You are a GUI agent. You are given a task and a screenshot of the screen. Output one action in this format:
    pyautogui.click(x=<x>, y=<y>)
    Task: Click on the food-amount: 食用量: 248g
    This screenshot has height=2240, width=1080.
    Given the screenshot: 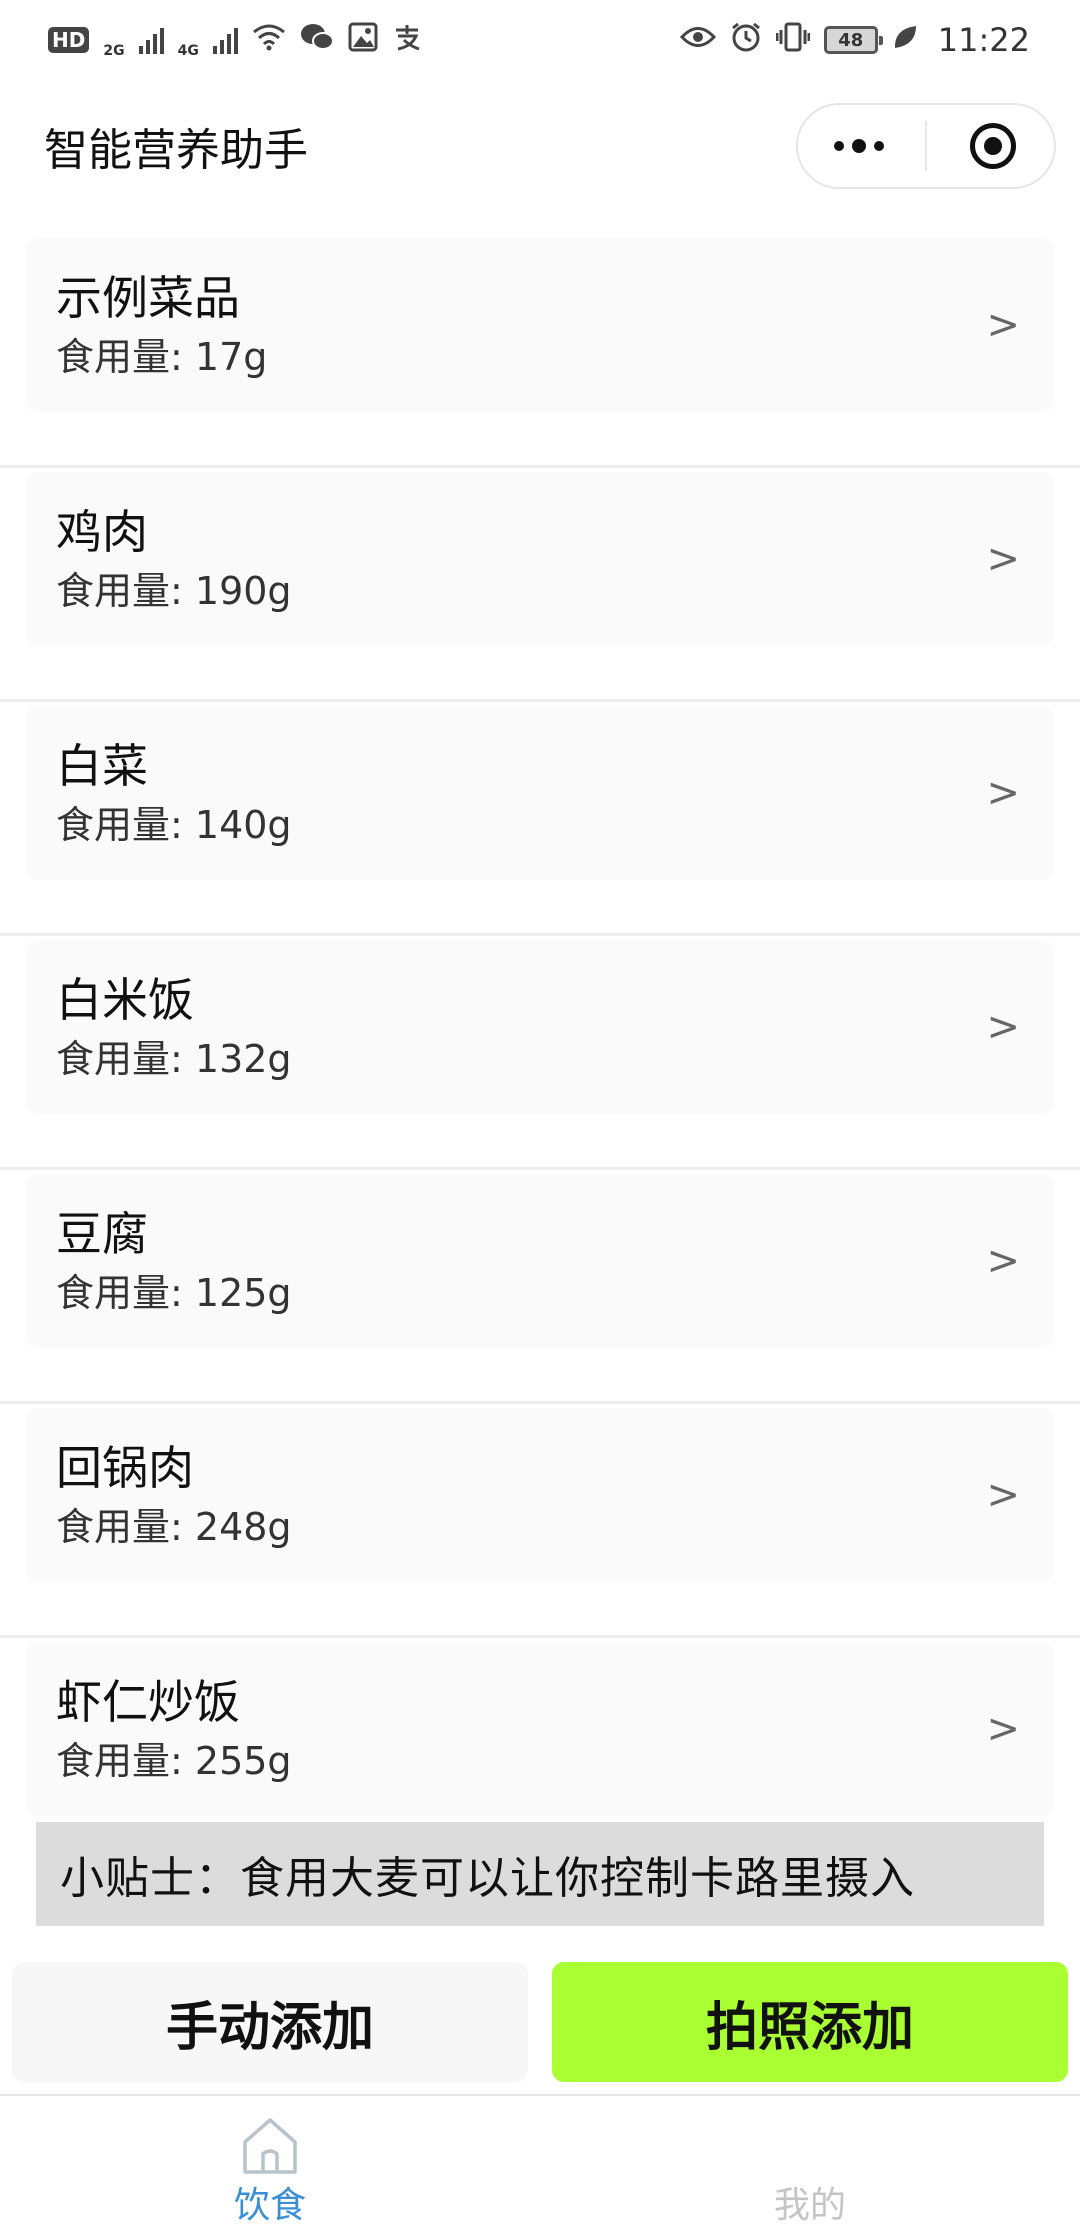 What is the action you would take?
    pyautogui.click(x=174, y=1527)
    